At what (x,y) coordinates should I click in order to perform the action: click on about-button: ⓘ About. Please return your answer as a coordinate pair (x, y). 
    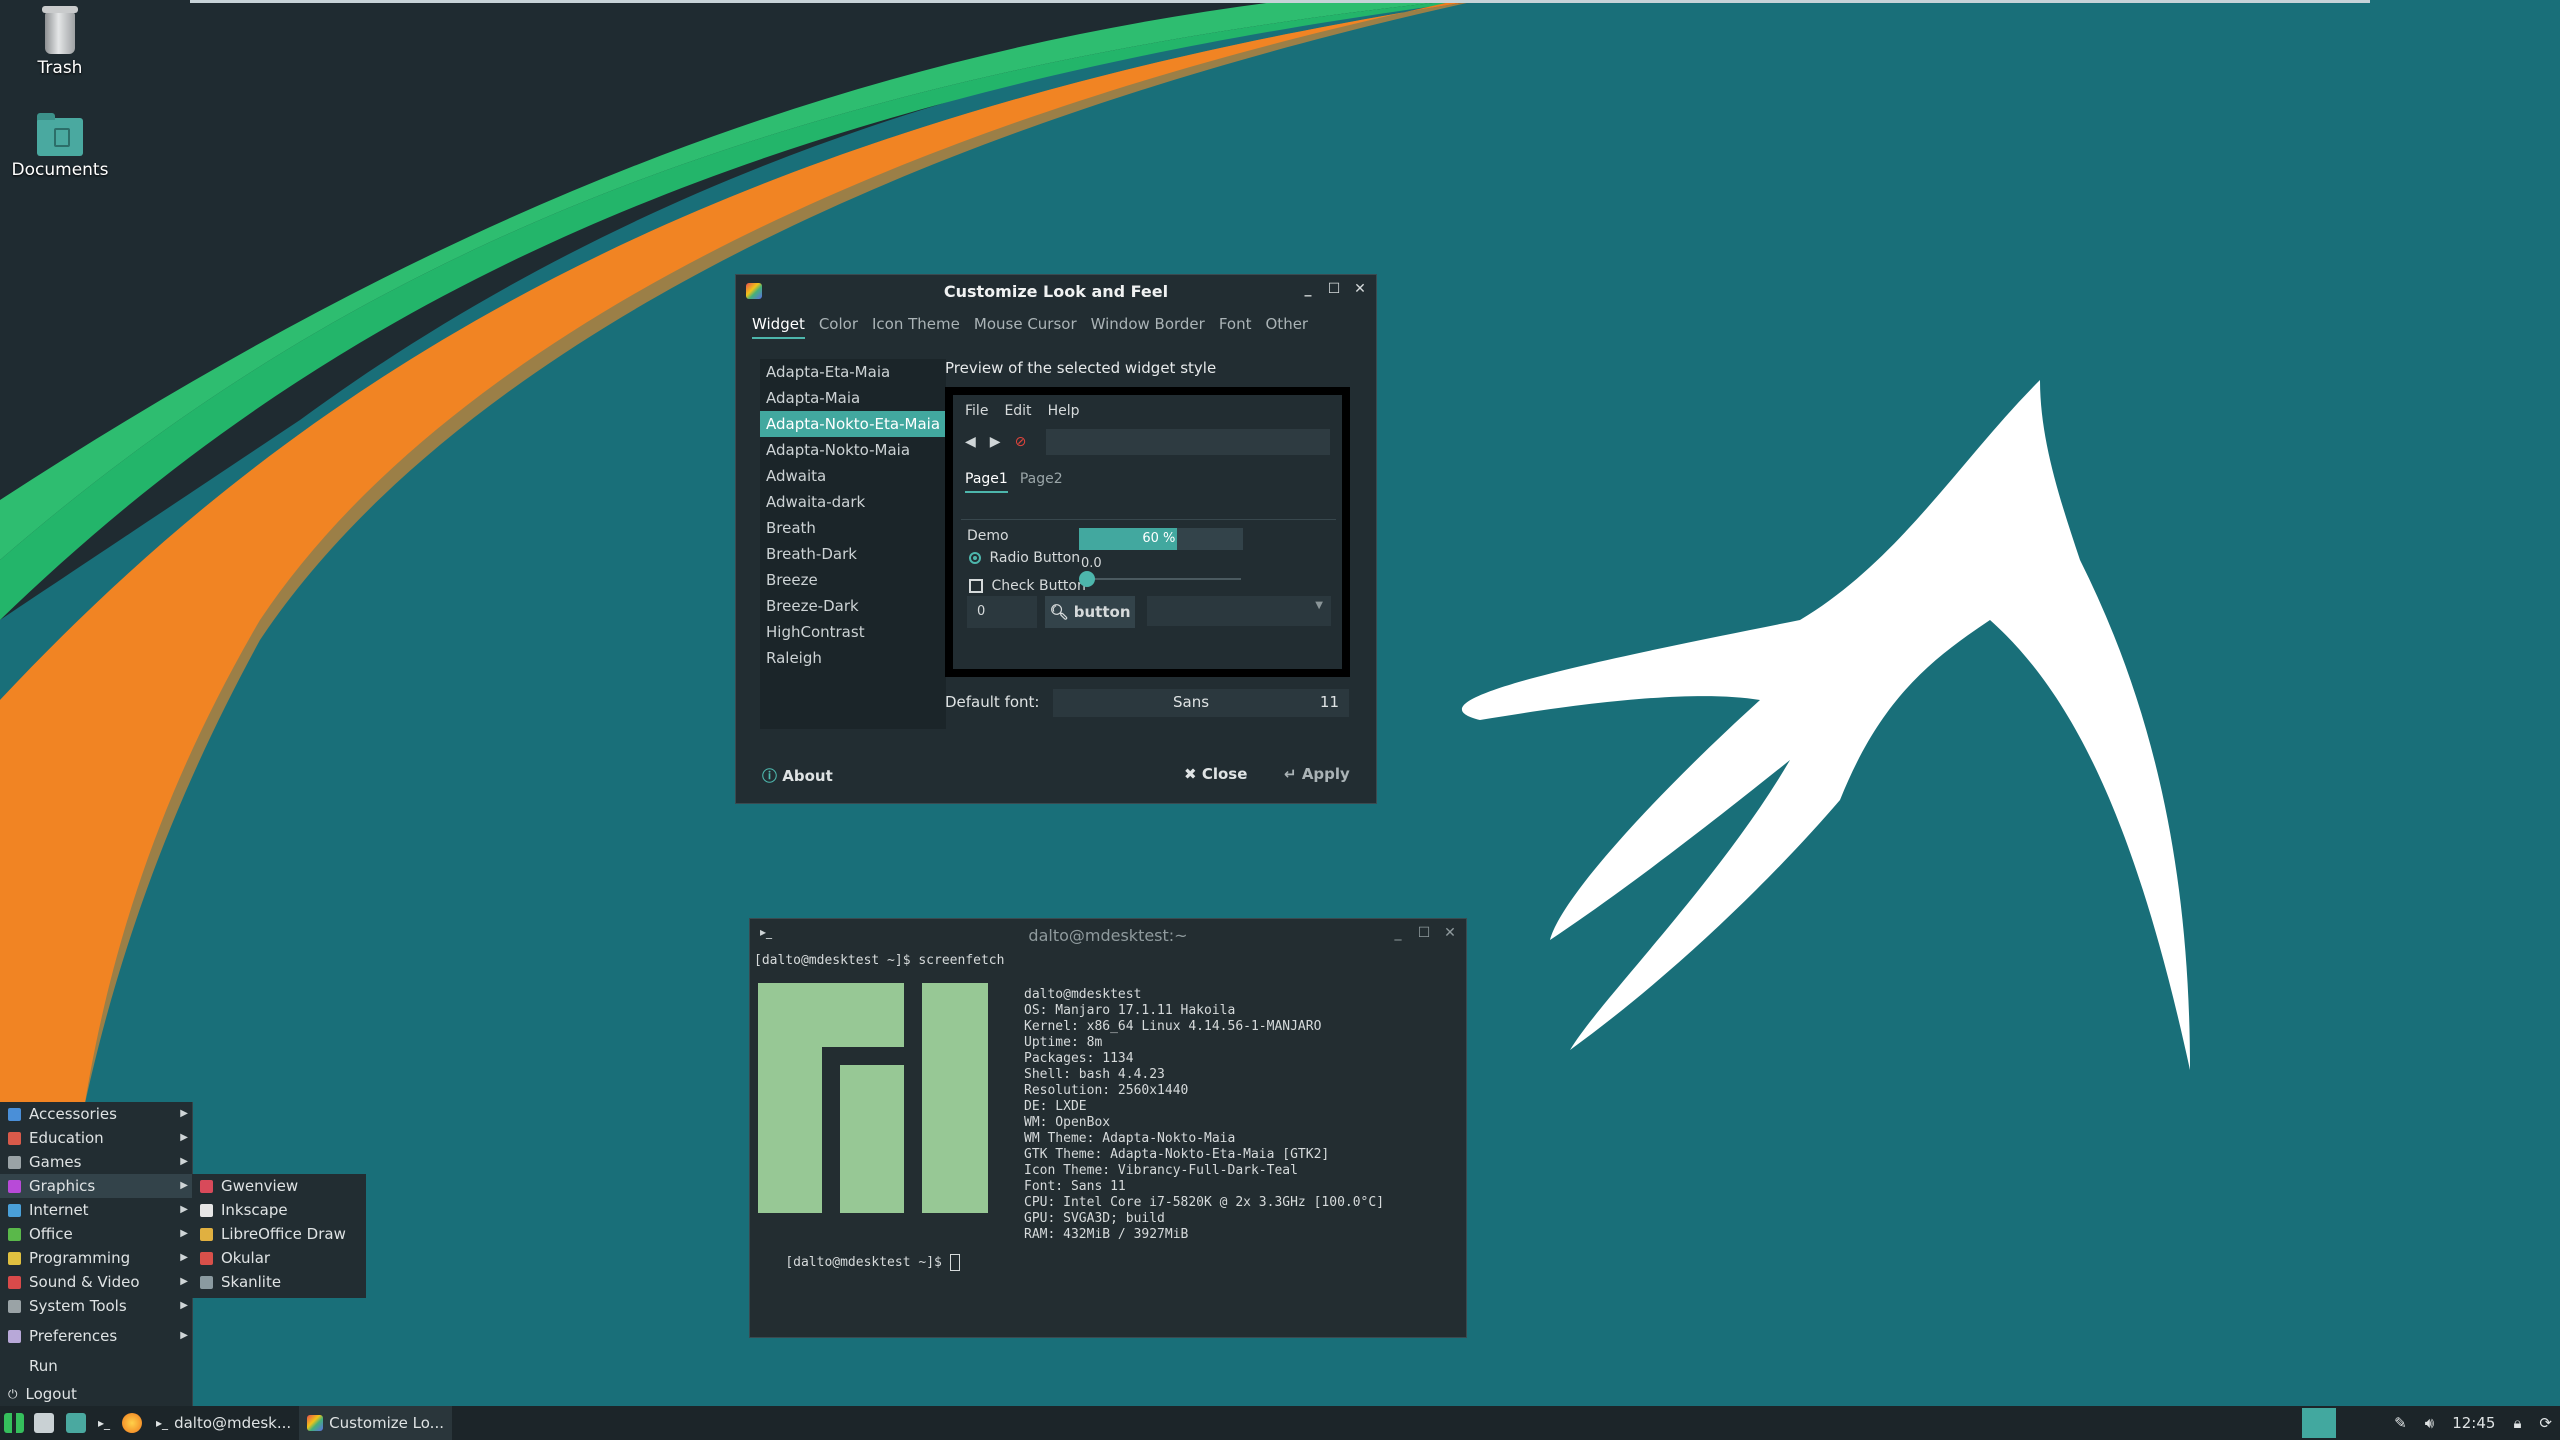
    Looking at the image, I should click on (797, 775).